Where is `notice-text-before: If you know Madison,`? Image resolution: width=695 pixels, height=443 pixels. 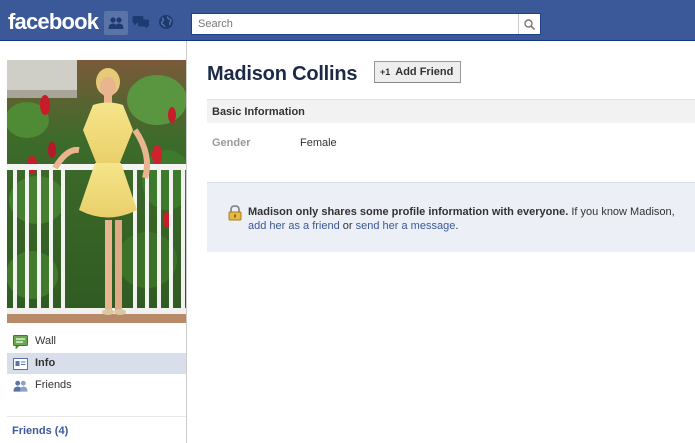
notice-text-before: If you know Madison, is located at coordinates (621, 212).